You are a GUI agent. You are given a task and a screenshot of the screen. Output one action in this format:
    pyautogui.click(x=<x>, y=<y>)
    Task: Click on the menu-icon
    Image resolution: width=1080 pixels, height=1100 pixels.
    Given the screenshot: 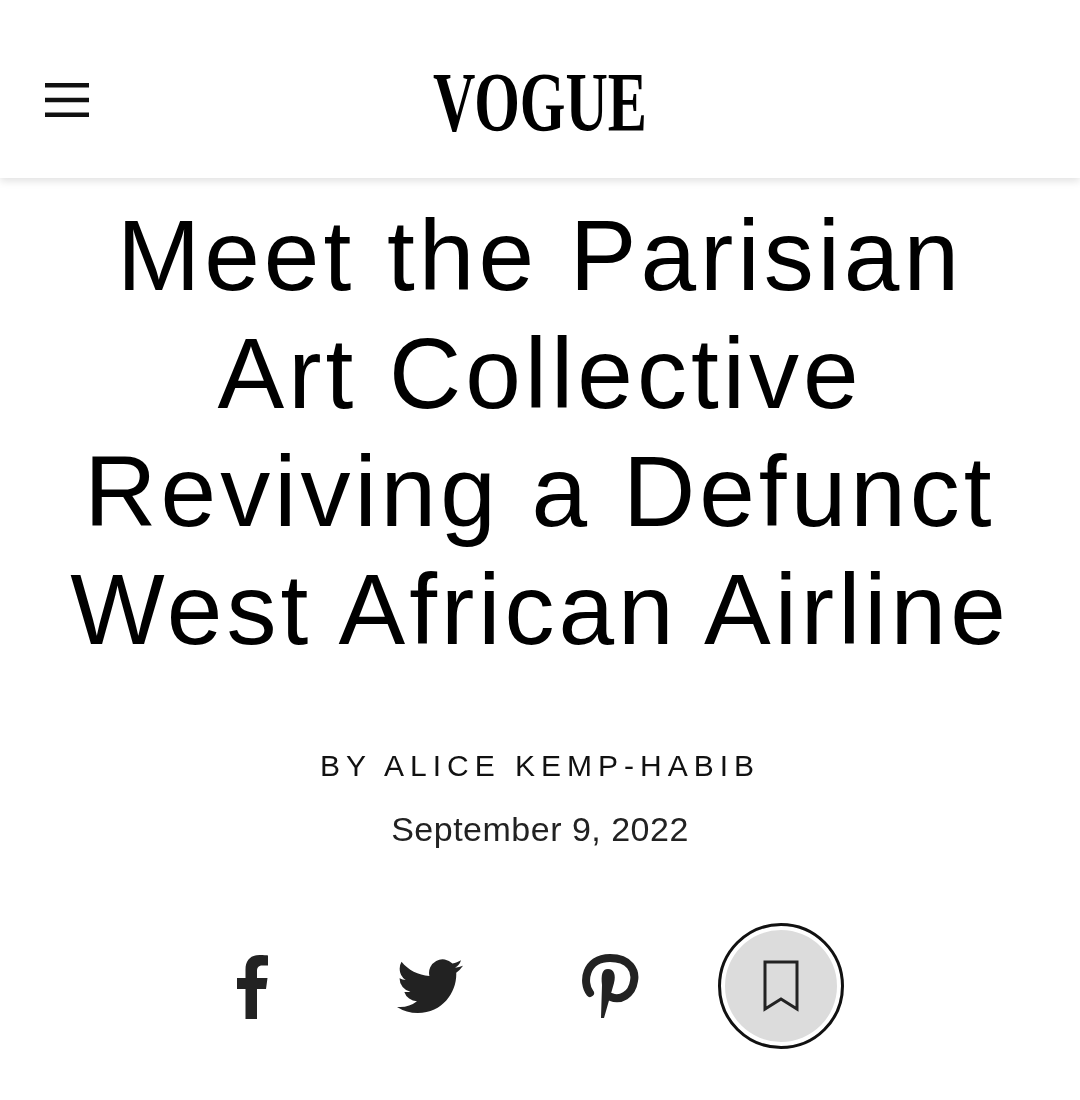 What is the action you would take?
    pyautogui.click(x=67, y=100)
    